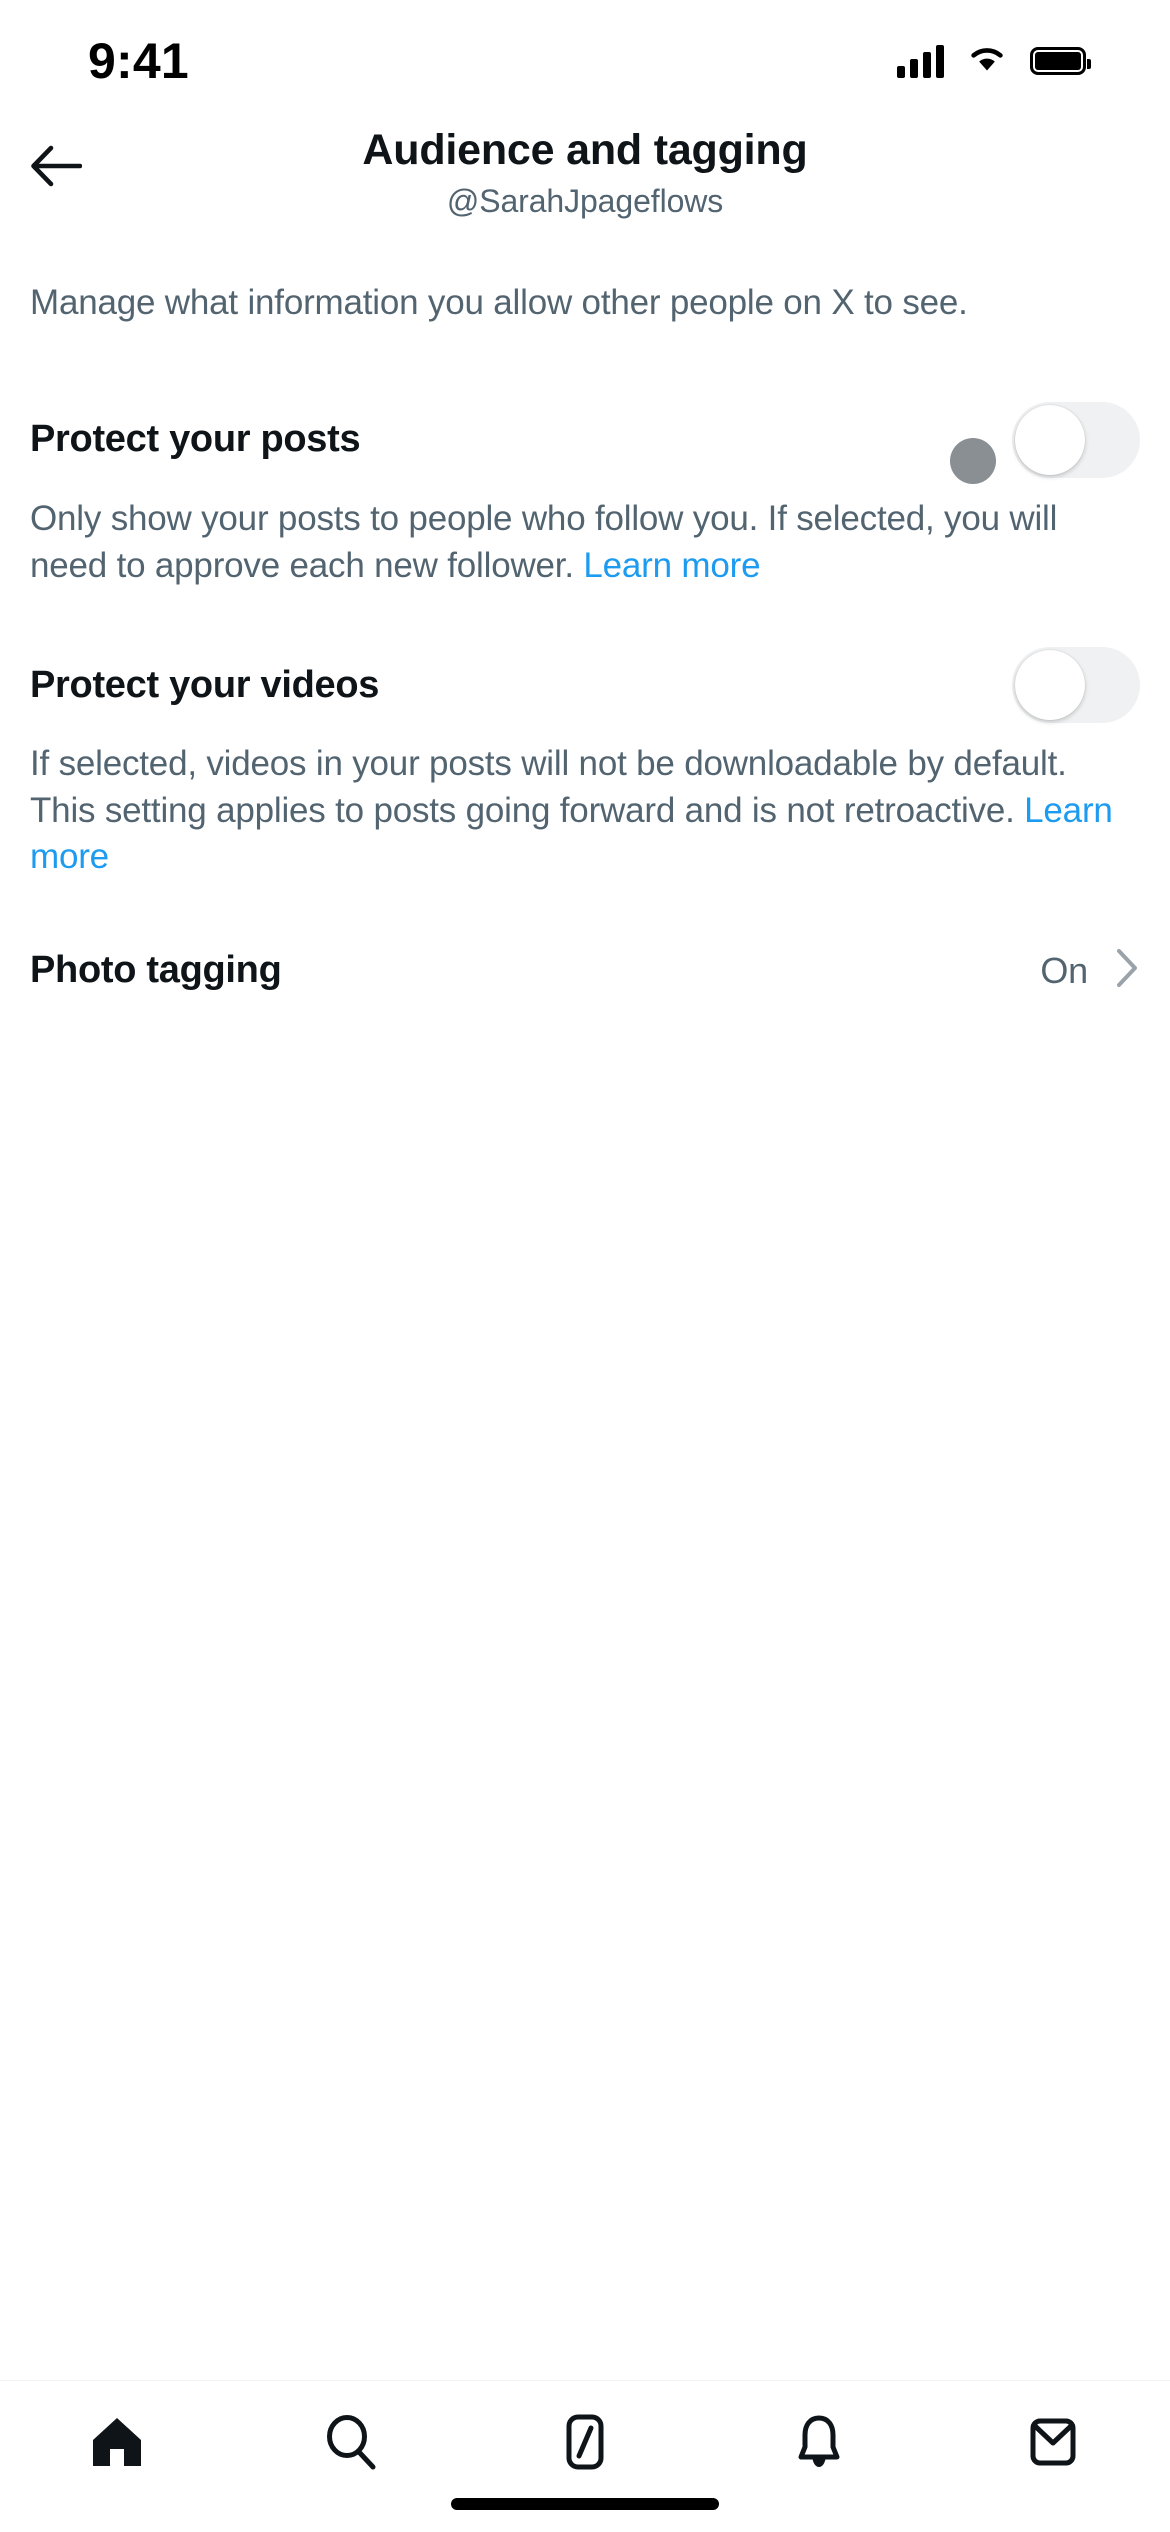  What do you see at coordinates (138, 61) in the screenshot?
I see `status-time: 9:41` at bounding box center [138, 61].